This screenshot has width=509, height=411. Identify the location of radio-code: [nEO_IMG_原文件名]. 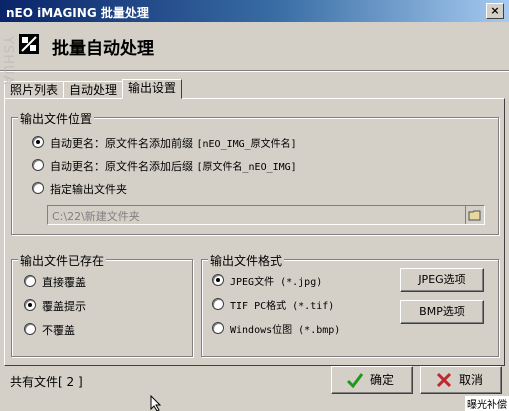
(246, 144).